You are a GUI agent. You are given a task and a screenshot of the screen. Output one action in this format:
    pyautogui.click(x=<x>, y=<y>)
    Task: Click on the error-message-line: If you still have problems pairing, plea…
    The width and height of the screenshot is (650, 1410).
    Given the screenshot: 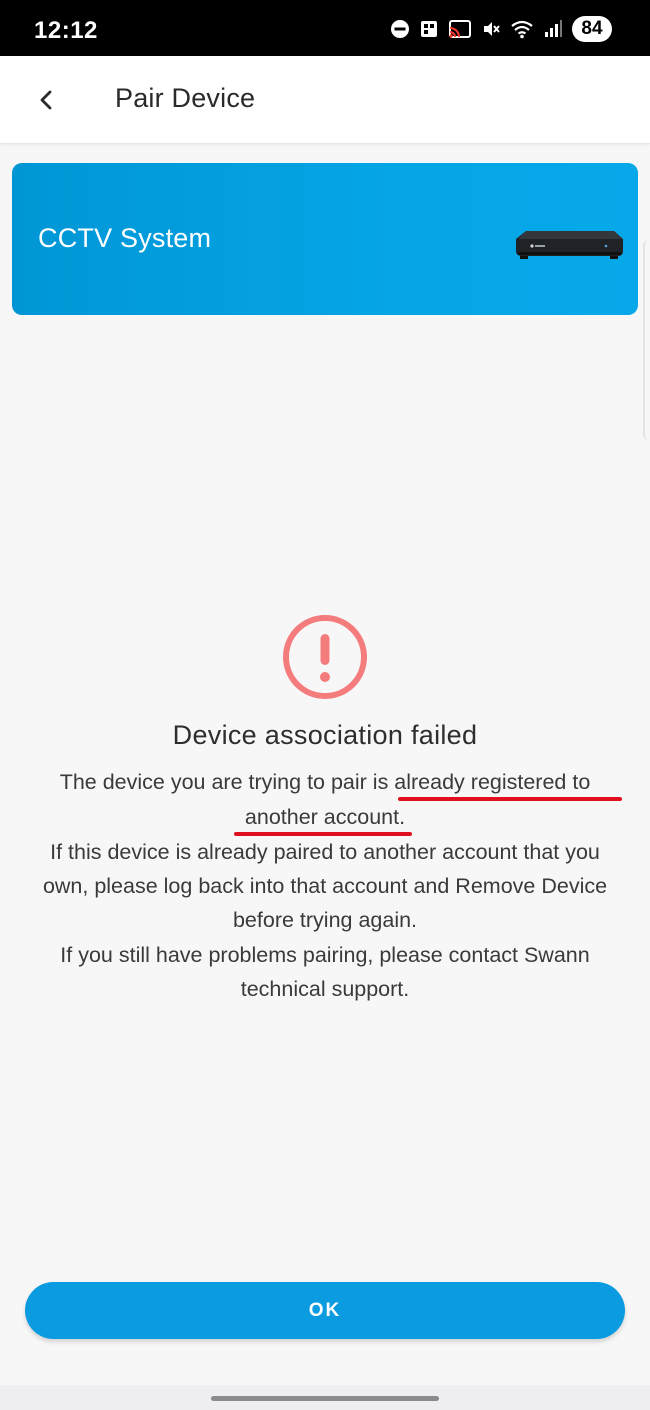 What is the action you would take?
    pyautogui.click(x=325, y=955)
    